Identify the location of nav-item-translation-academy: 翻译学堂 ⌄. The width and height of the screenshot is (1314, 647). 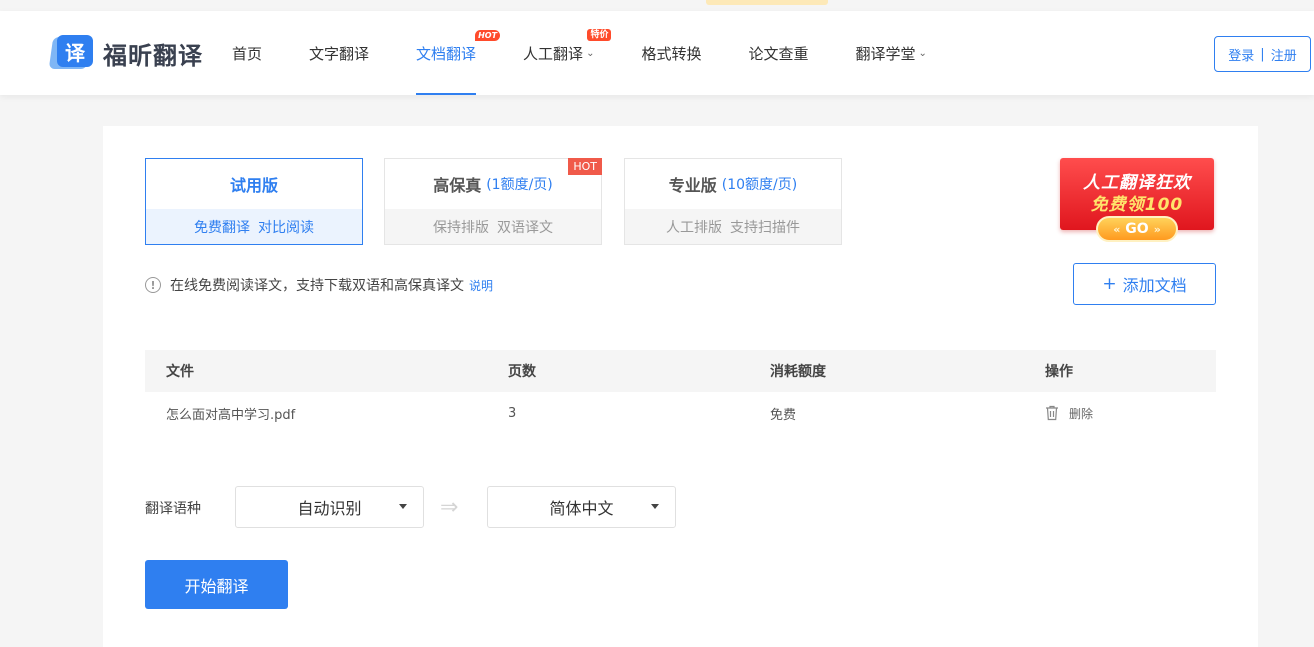
(890, 53).